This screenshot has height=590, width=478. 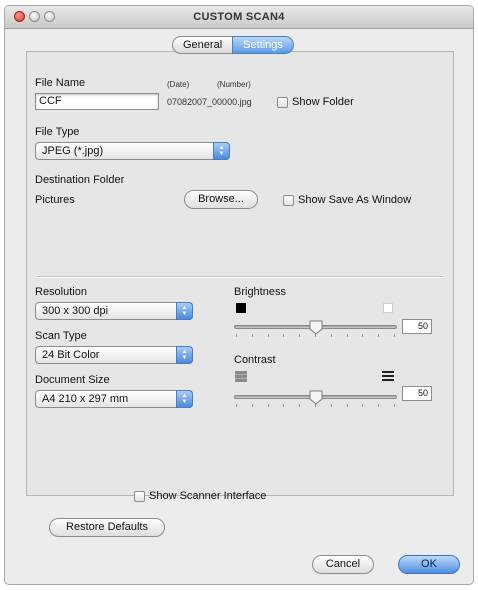 I want to click on scan-type-popup: 24 Bit Color ▲ ▼, so click(x=114, y=355).